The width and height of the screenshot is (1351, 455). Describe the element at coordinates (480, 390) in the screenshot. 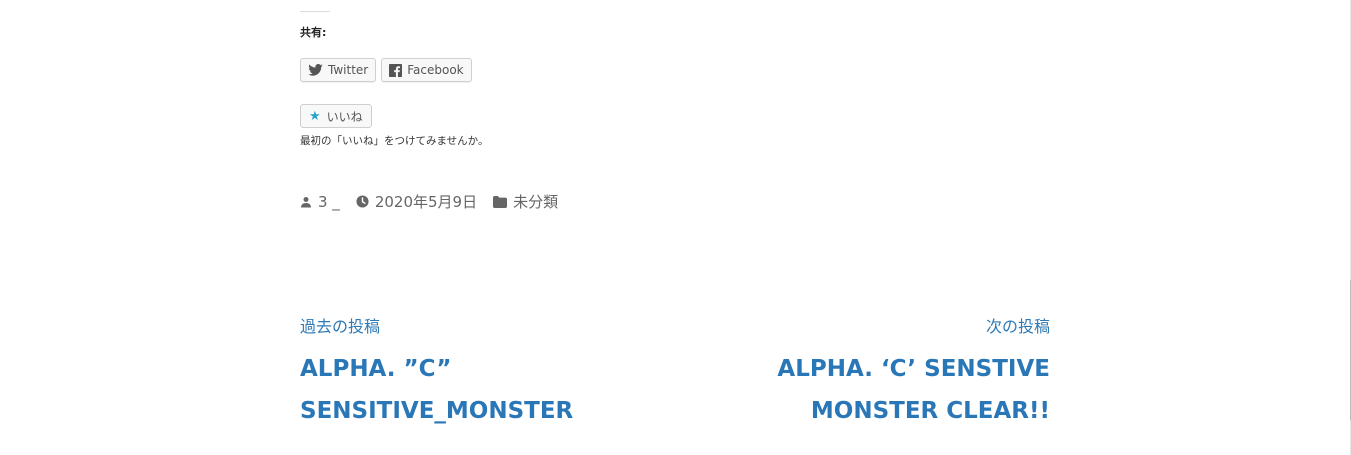

I see `previous-post-title: ALPHA. ”C” SENSITIVE_MONSTER` at that location.